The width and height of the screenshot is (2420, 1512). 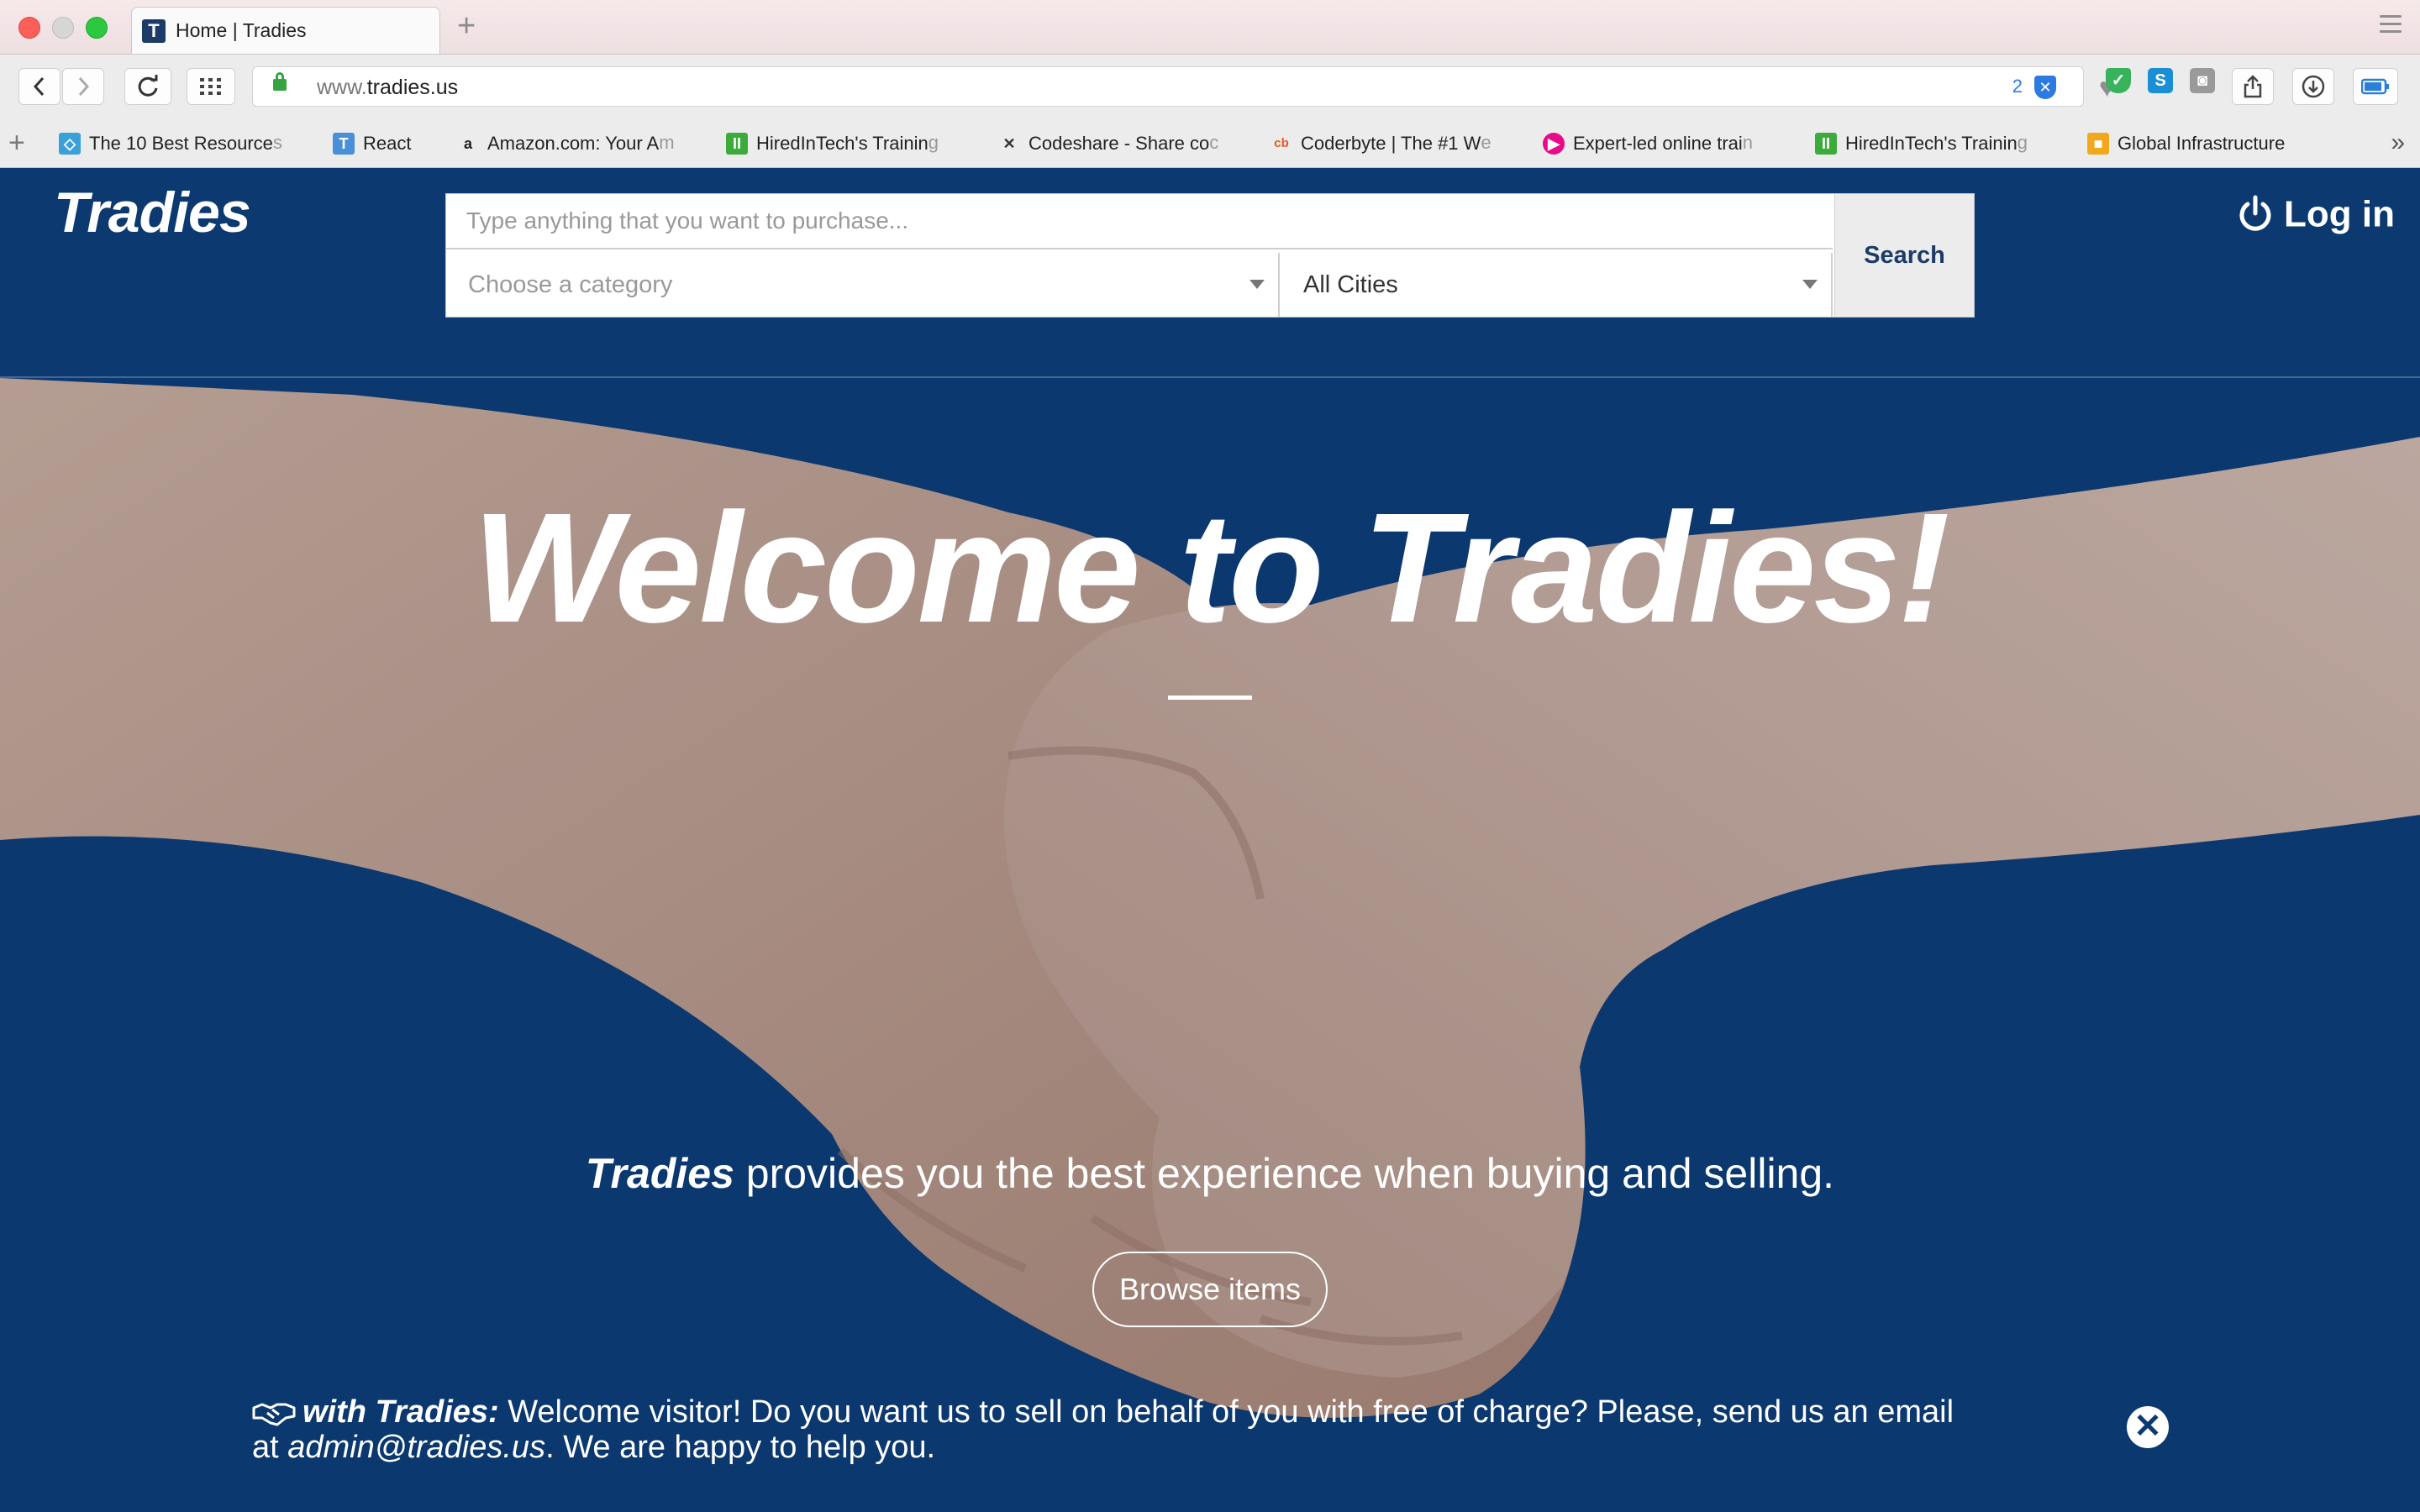 I want to click on browse-items-button: Browse items, so click(x=1210, y=1289).